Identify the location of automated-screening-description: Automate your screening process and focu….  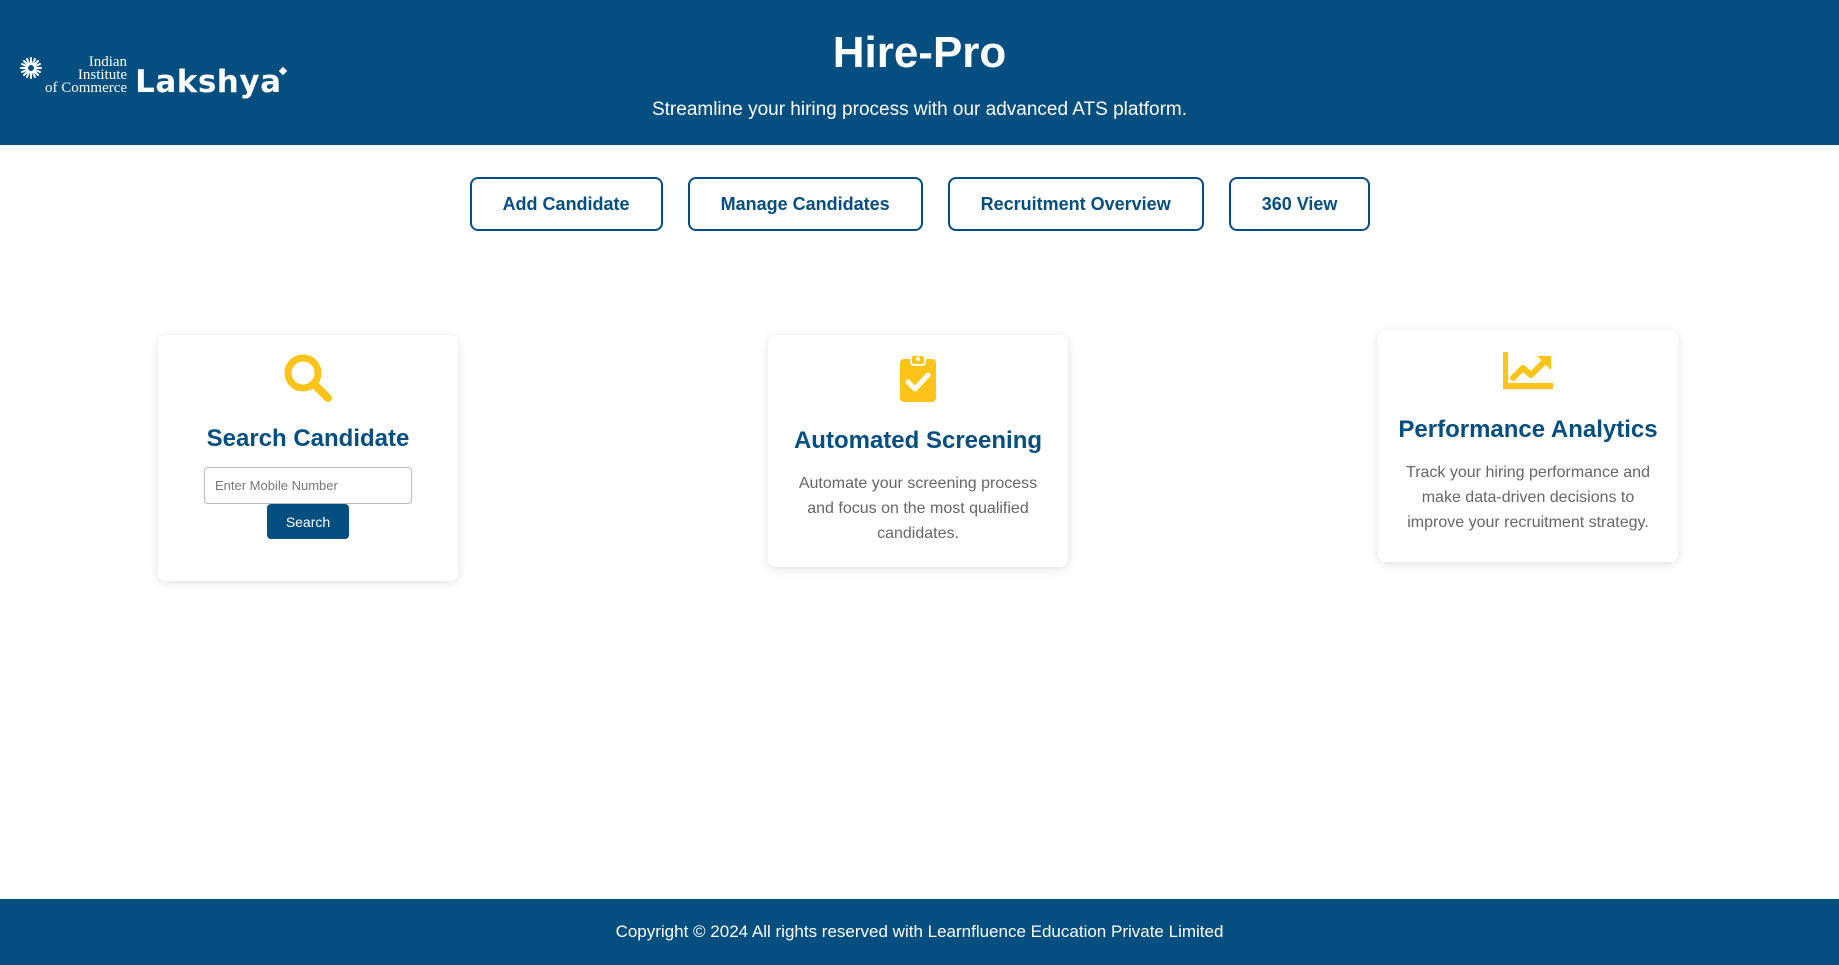
(918, 508).